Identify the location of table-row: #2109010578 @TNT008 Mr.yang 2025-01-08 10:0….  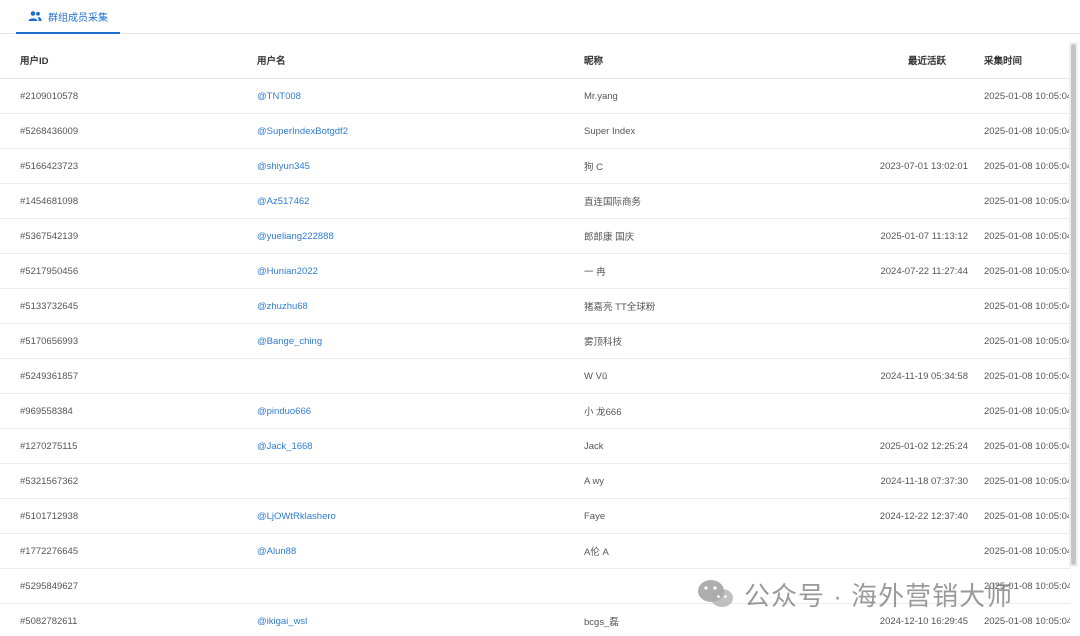
(535, 96).